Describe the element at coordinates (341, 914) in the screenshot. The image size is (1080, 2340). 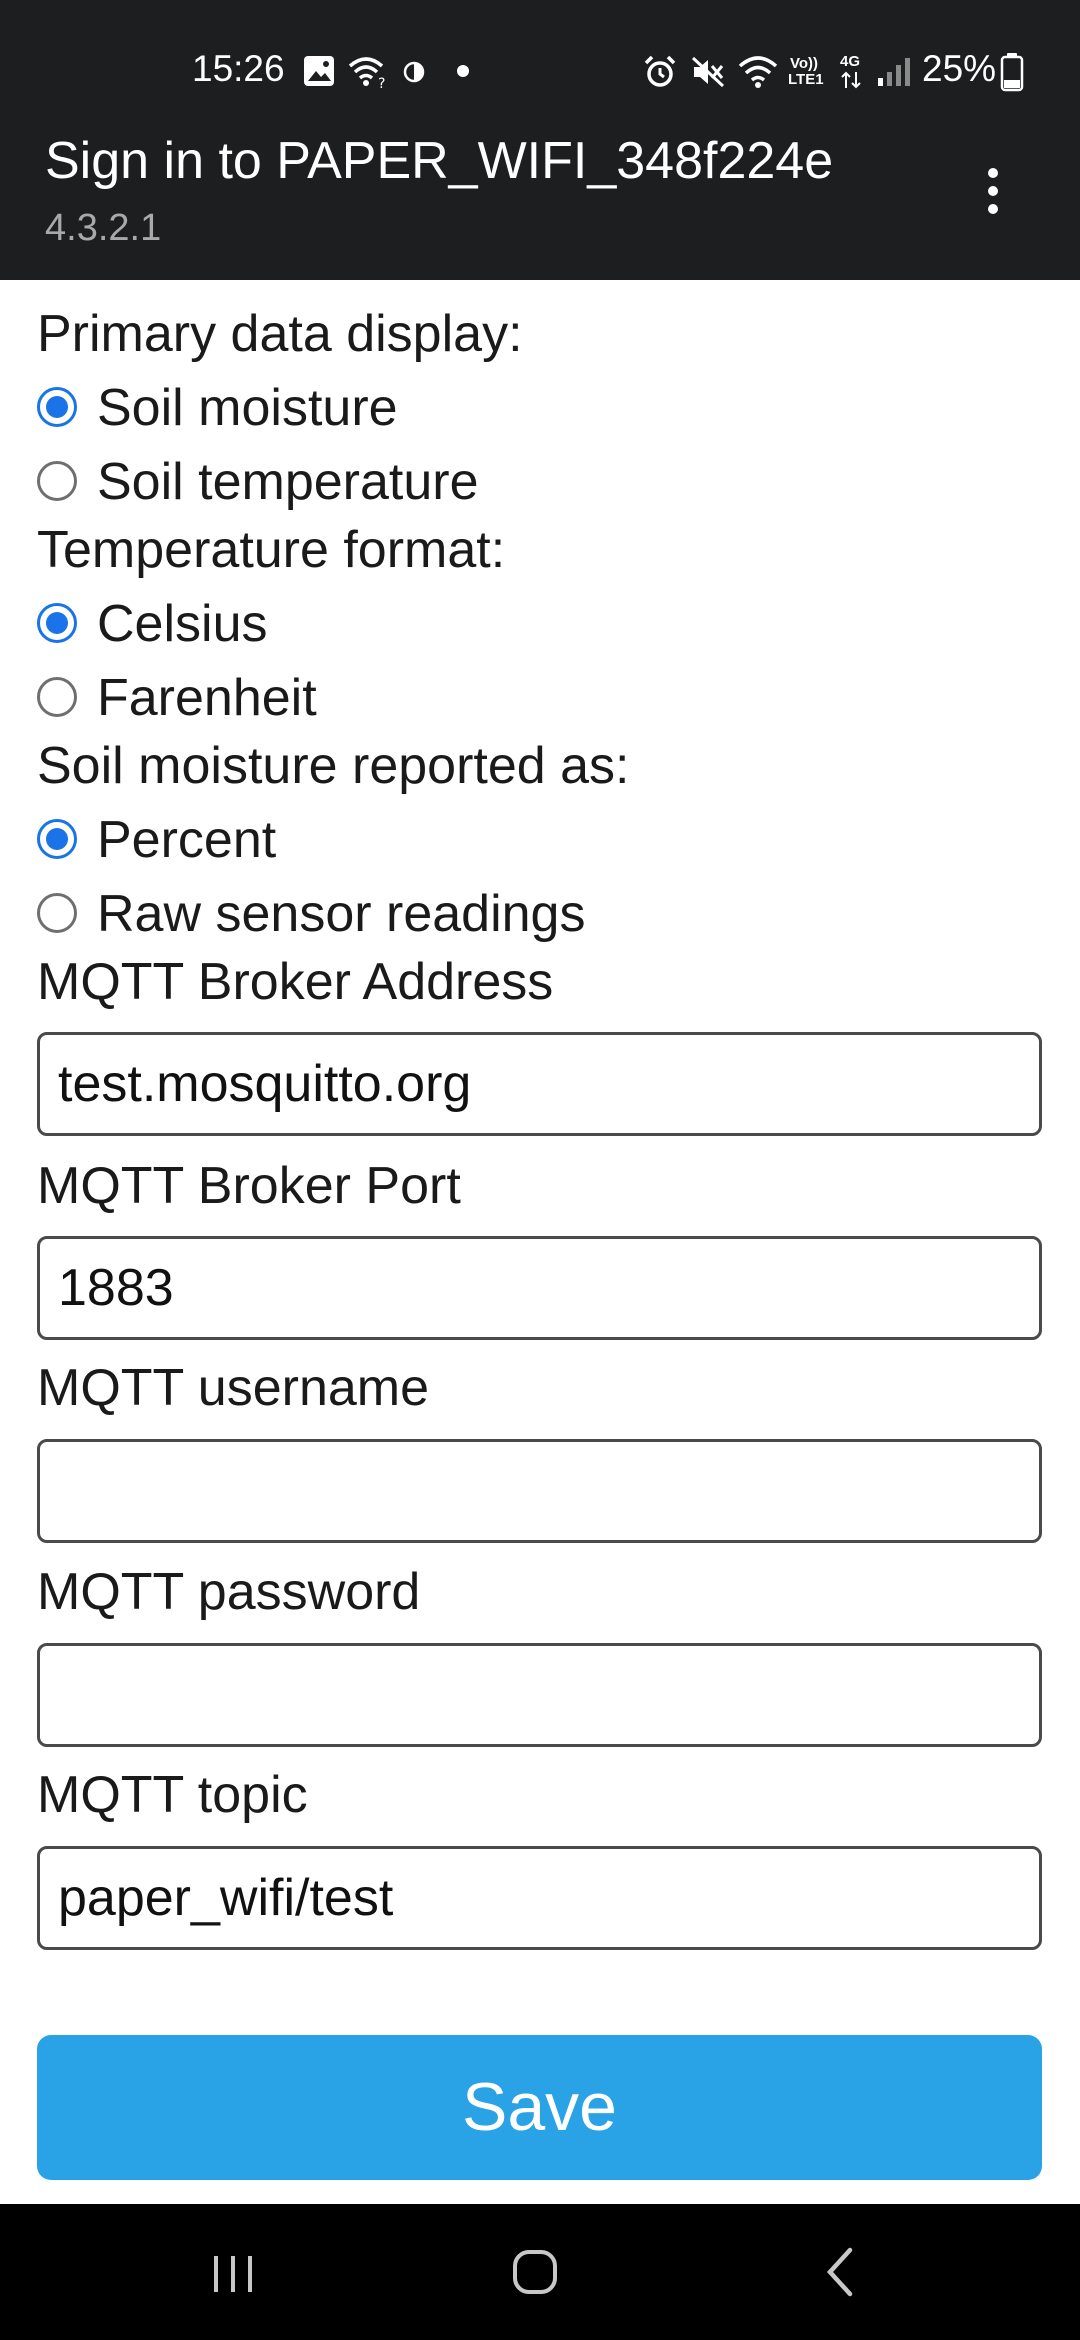
I see `radio-label: Raw sensor readings` at that location.